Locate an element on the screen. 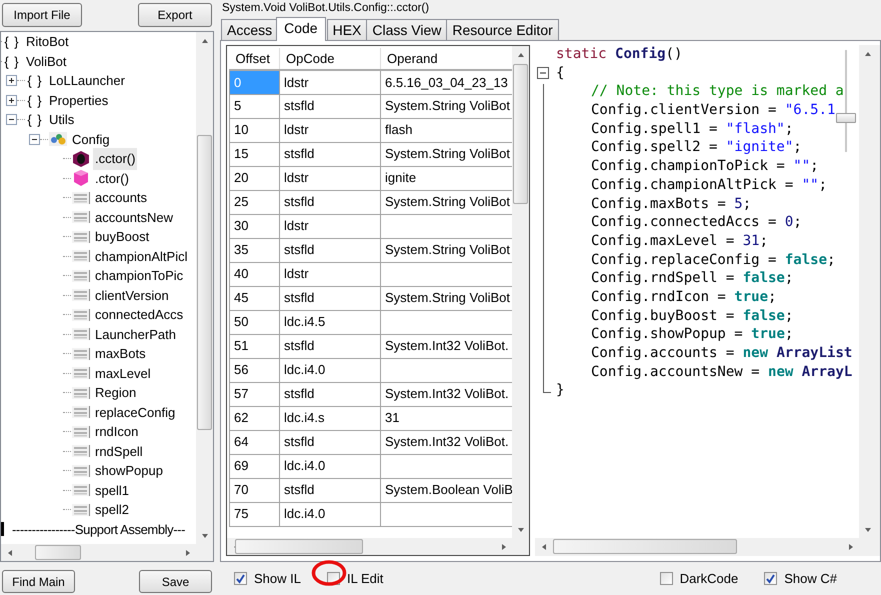 The width and height of the screenshot is (881, 595). tree-item: replaceConfig is located at coordinates (135, 412).